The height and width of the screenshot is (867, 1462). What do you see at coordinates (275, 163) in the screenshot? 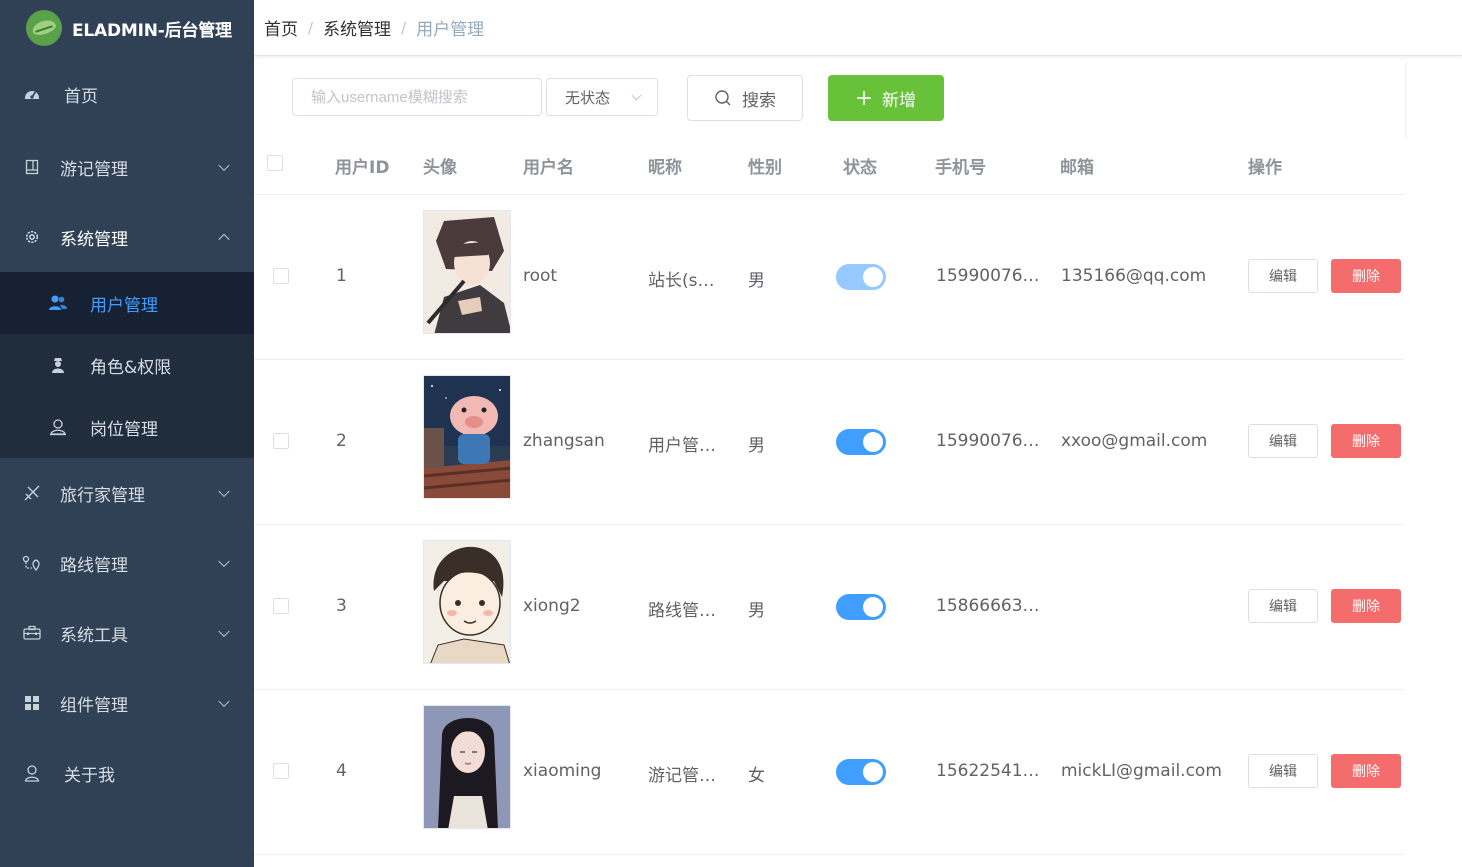
I see `select-all-checkbox` at bounding box center [275, 163].